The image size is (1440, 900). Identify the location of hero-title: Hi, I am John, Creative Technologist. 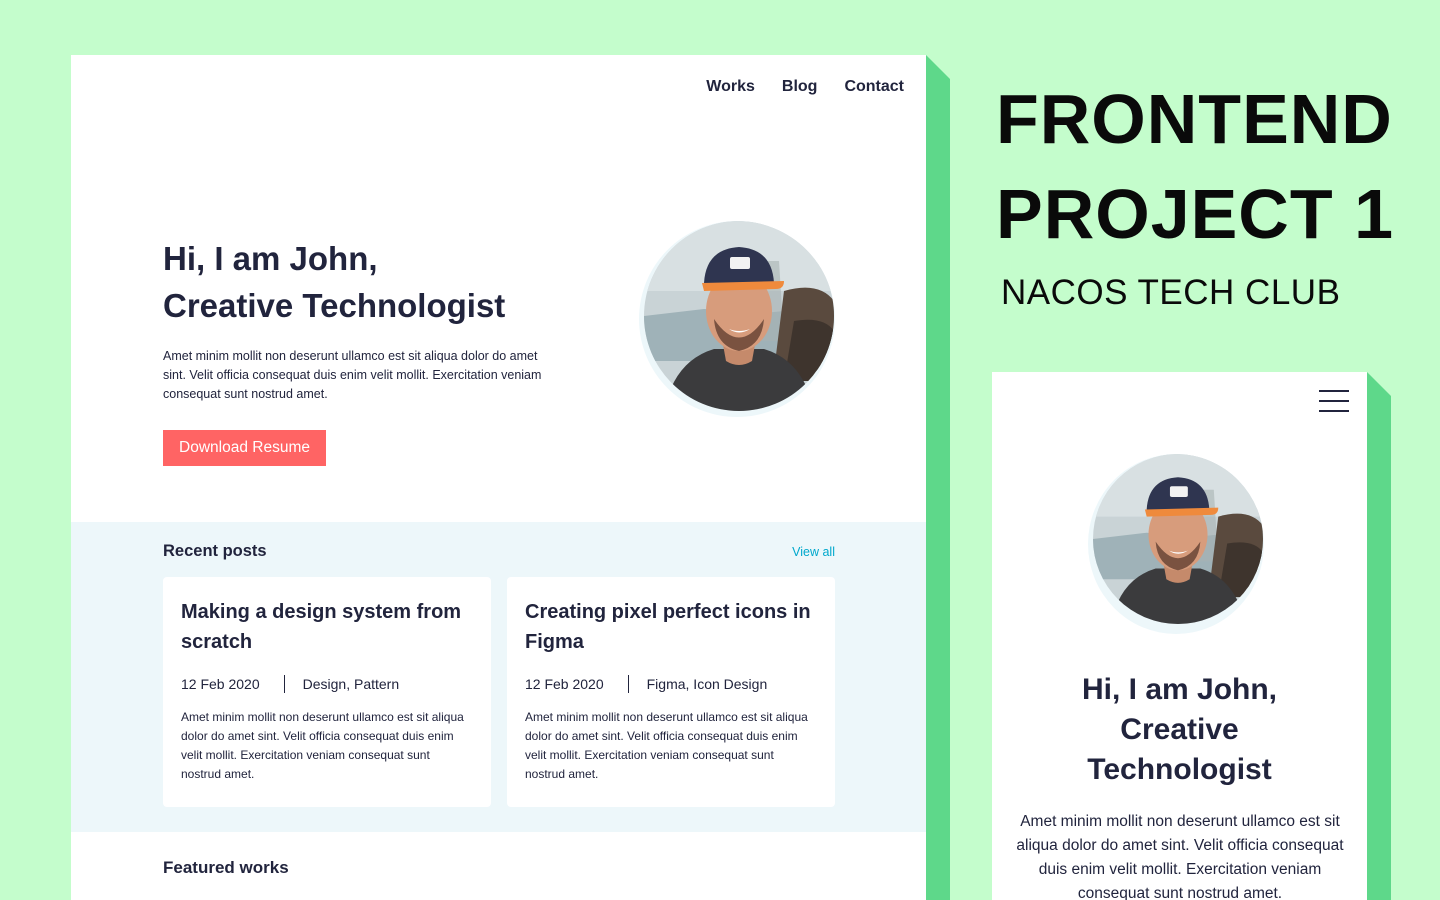
(334, 282).